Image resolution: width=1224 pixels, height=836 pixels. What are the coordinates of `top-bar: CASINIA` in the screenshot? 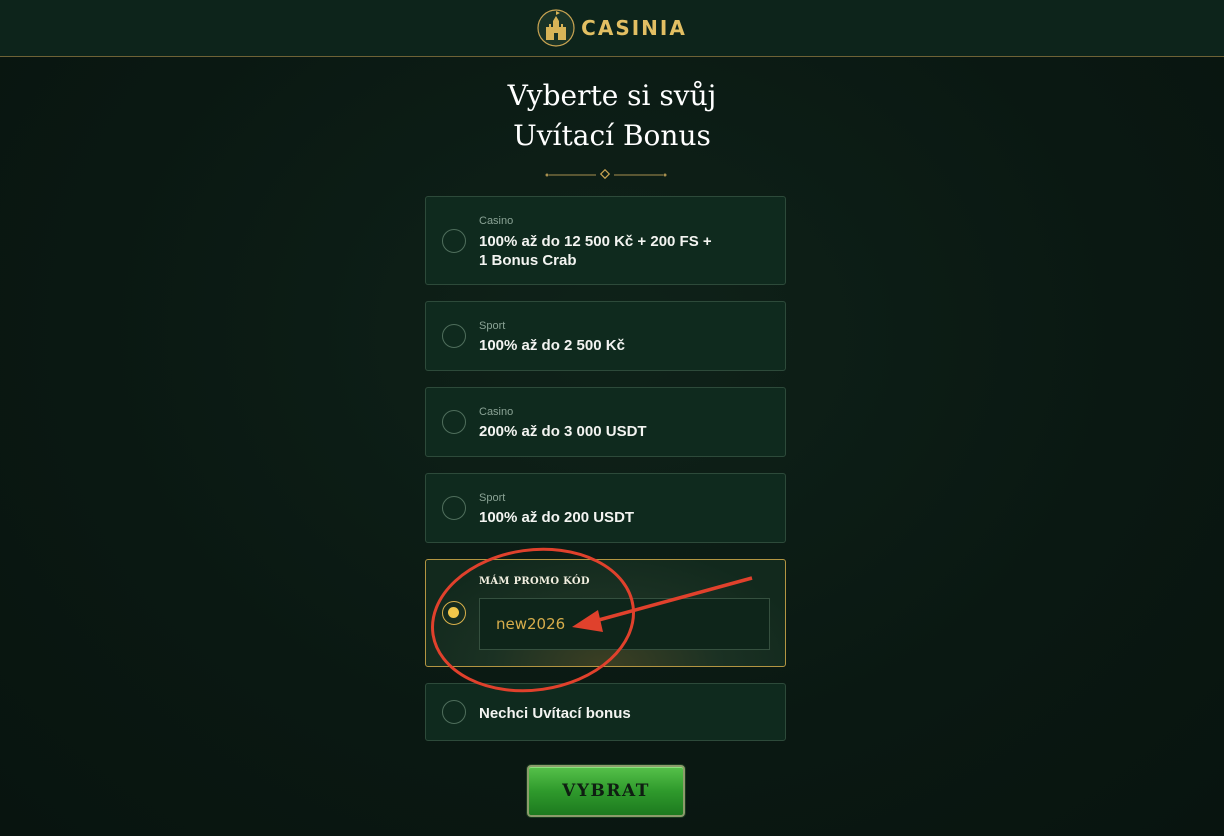 It's located at (612, 28).